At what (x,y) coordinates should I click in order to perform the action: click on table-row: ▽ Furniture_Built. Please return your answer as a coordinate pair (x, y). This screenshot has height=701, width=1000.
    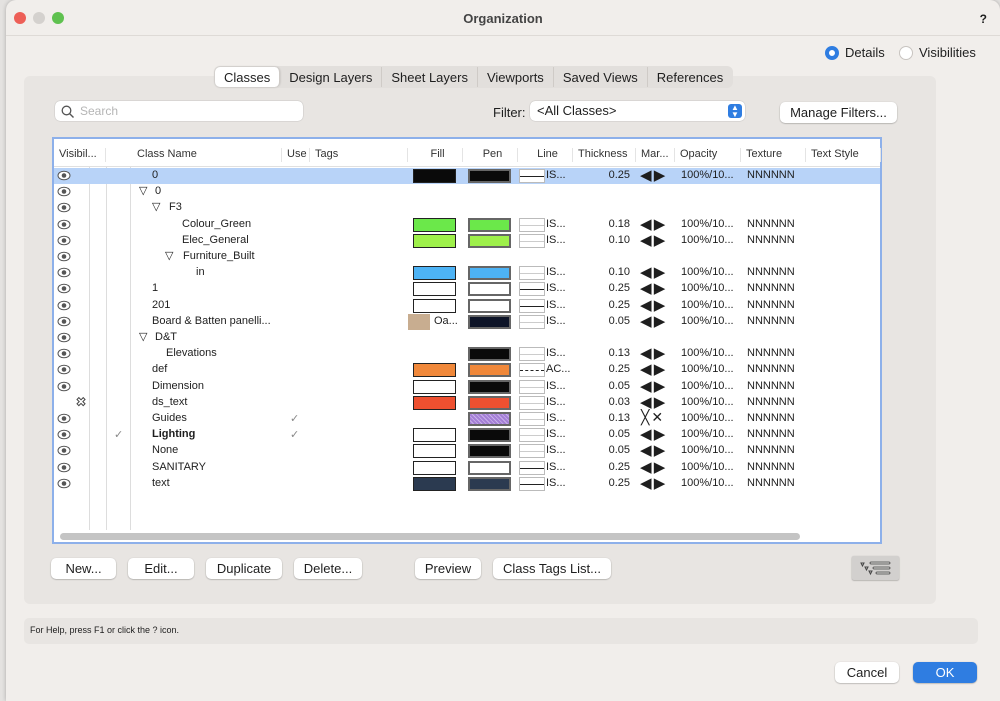
    Looking at the image, I should click on (467, 257).